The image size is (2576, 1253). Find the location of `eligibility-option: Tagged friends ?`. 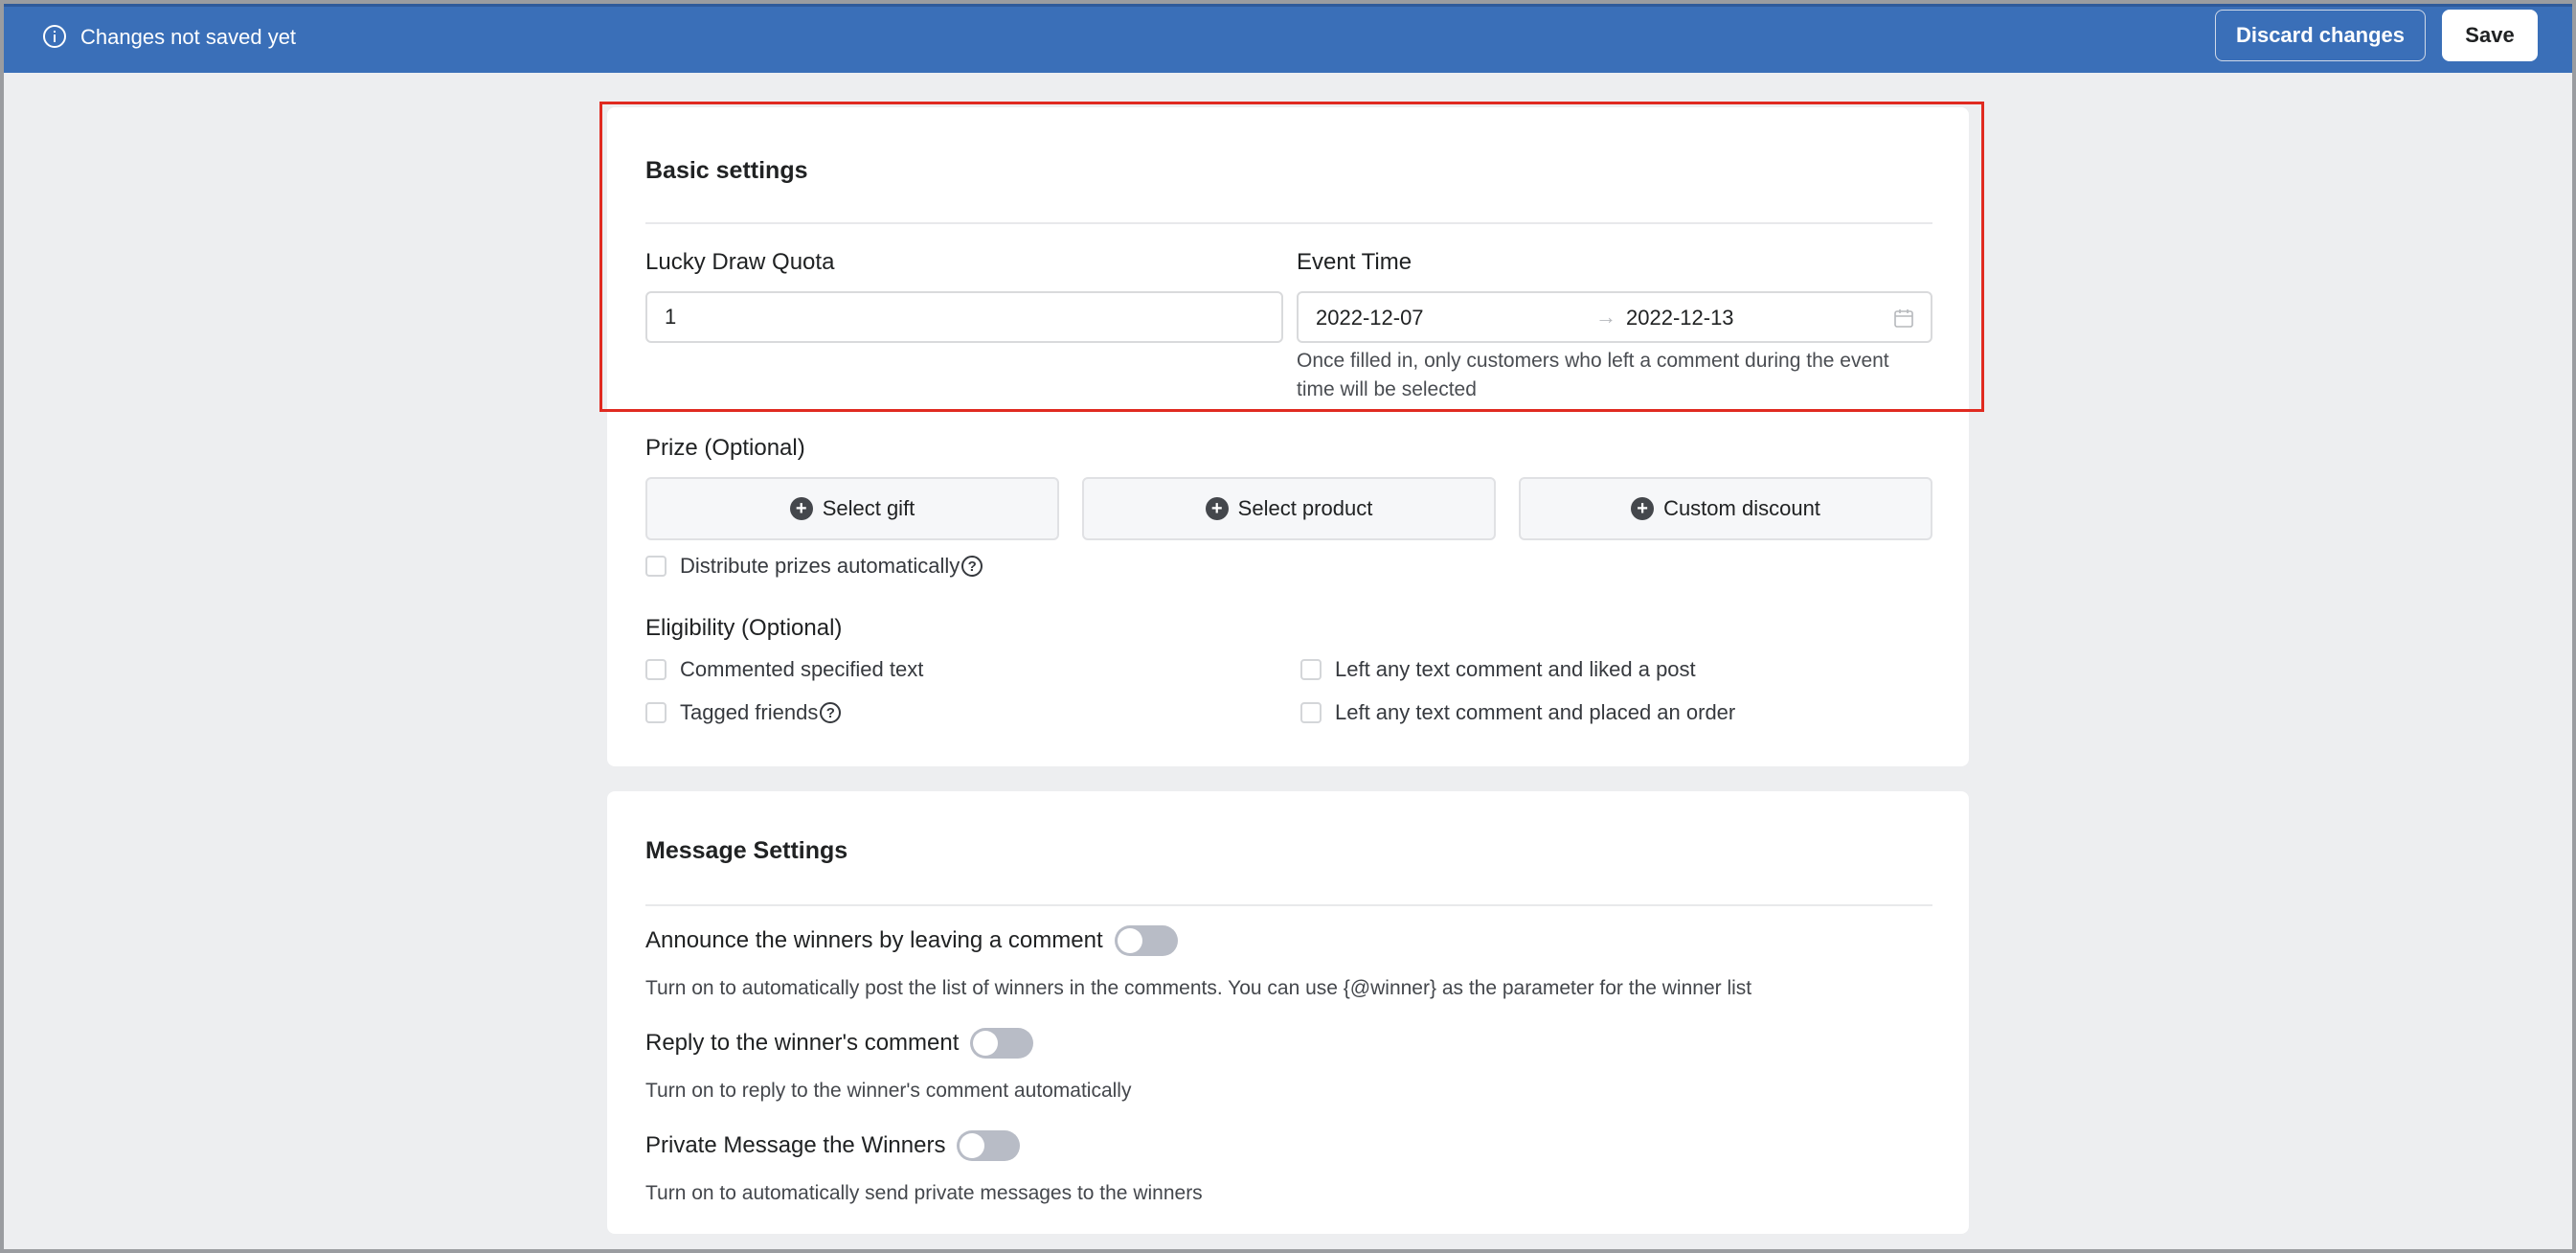

eligibility-option: Tagged friends ? is located at coordinates (743, 712).